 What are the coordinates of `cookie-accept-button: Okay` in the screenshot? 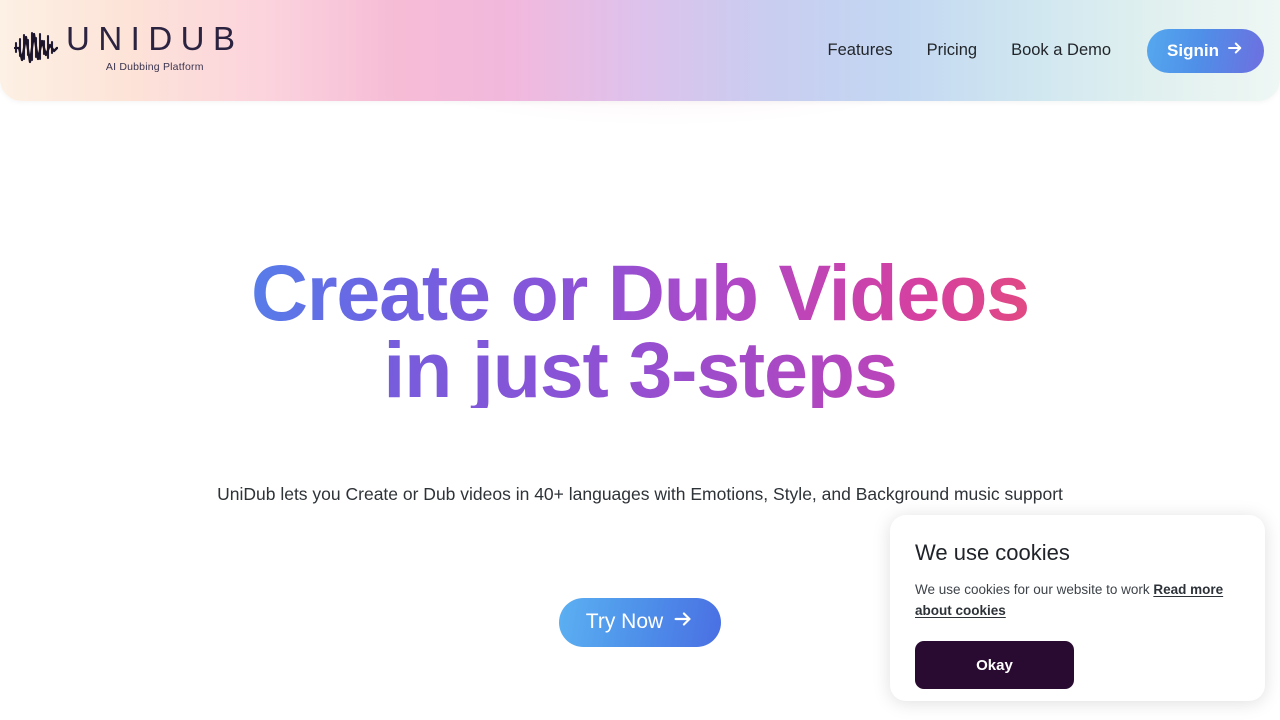 It's located at (994, 665).